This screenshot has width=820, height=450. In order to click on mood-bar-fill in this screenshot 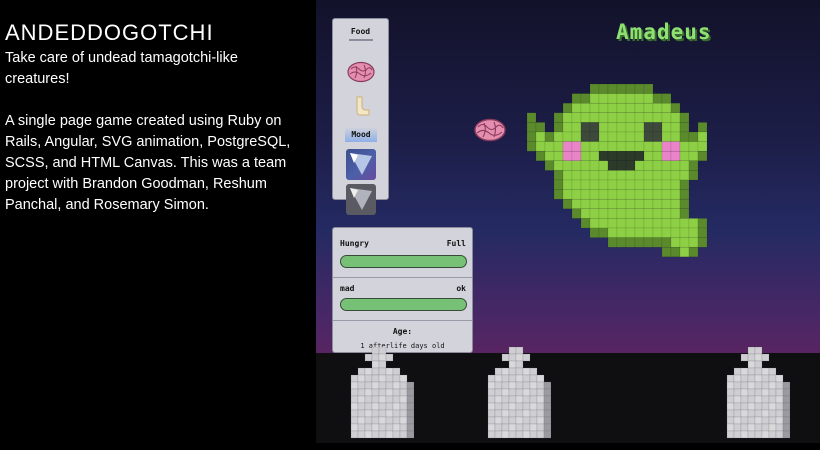, I will do `click(403, 304)`.